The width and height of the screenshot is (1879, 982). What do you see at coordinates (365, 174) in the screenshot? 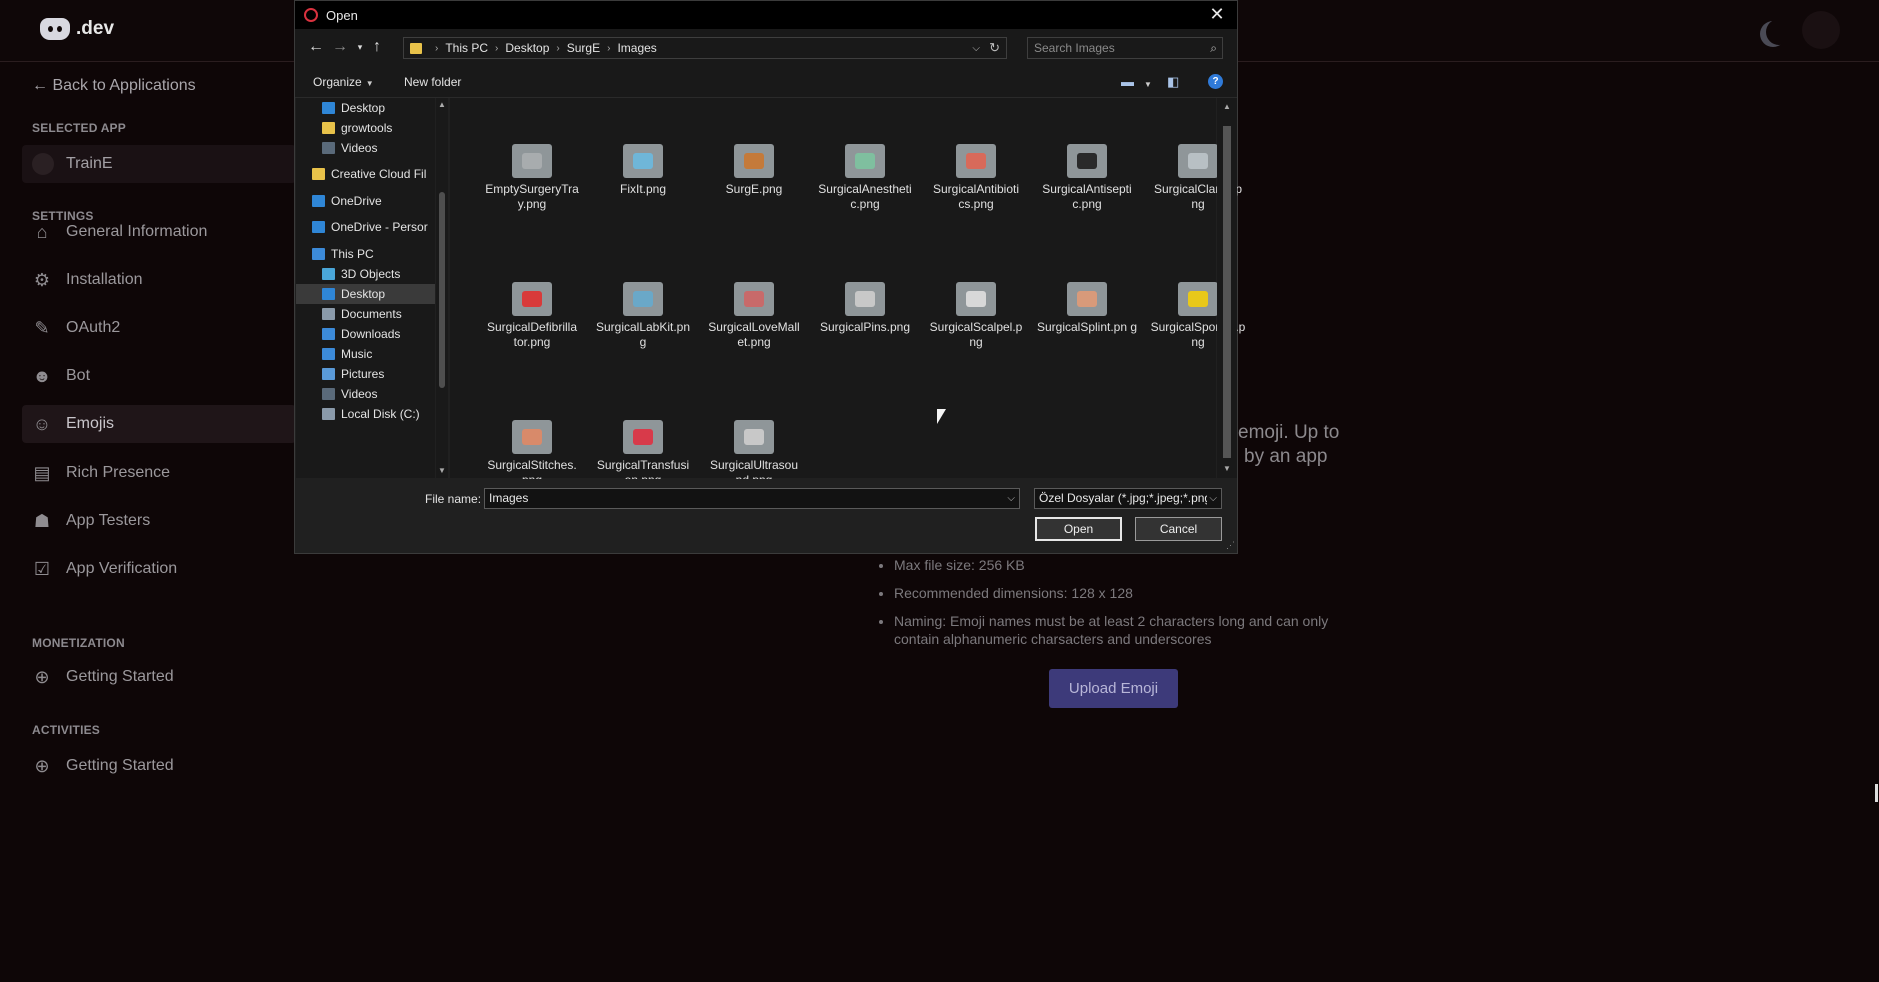
I see `tree-item: Creative Cloud Fil` at bounding box center [365, 174].